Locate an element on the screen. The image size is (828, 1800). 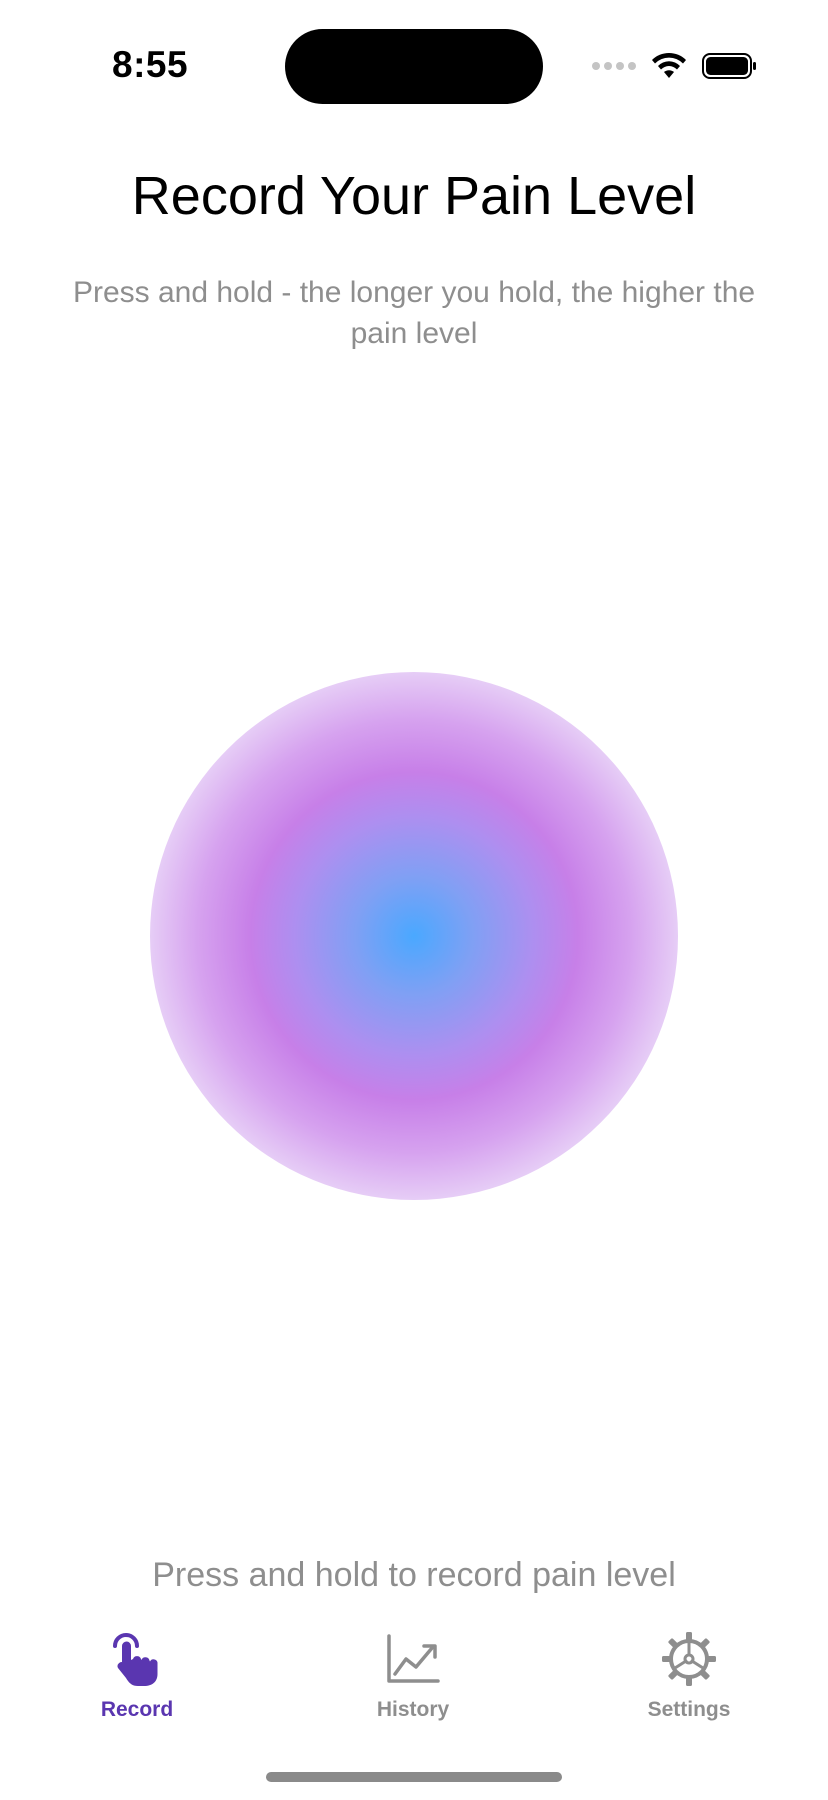
tab-record-label: Record is located at coordinates (137, 1709).